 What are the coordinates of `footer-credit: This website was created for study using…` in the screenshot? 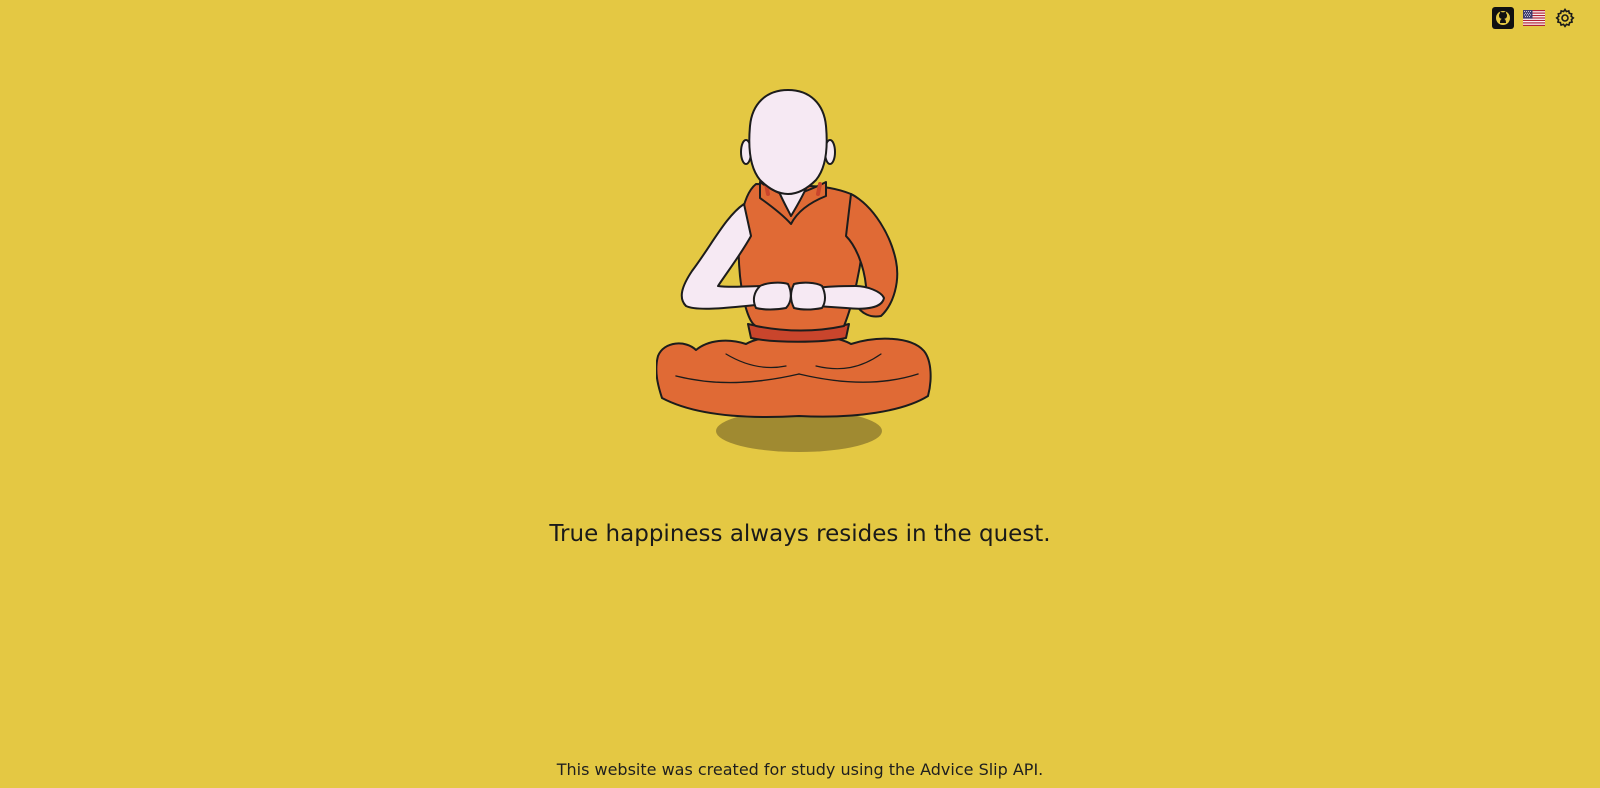 It's located at (800, 769).